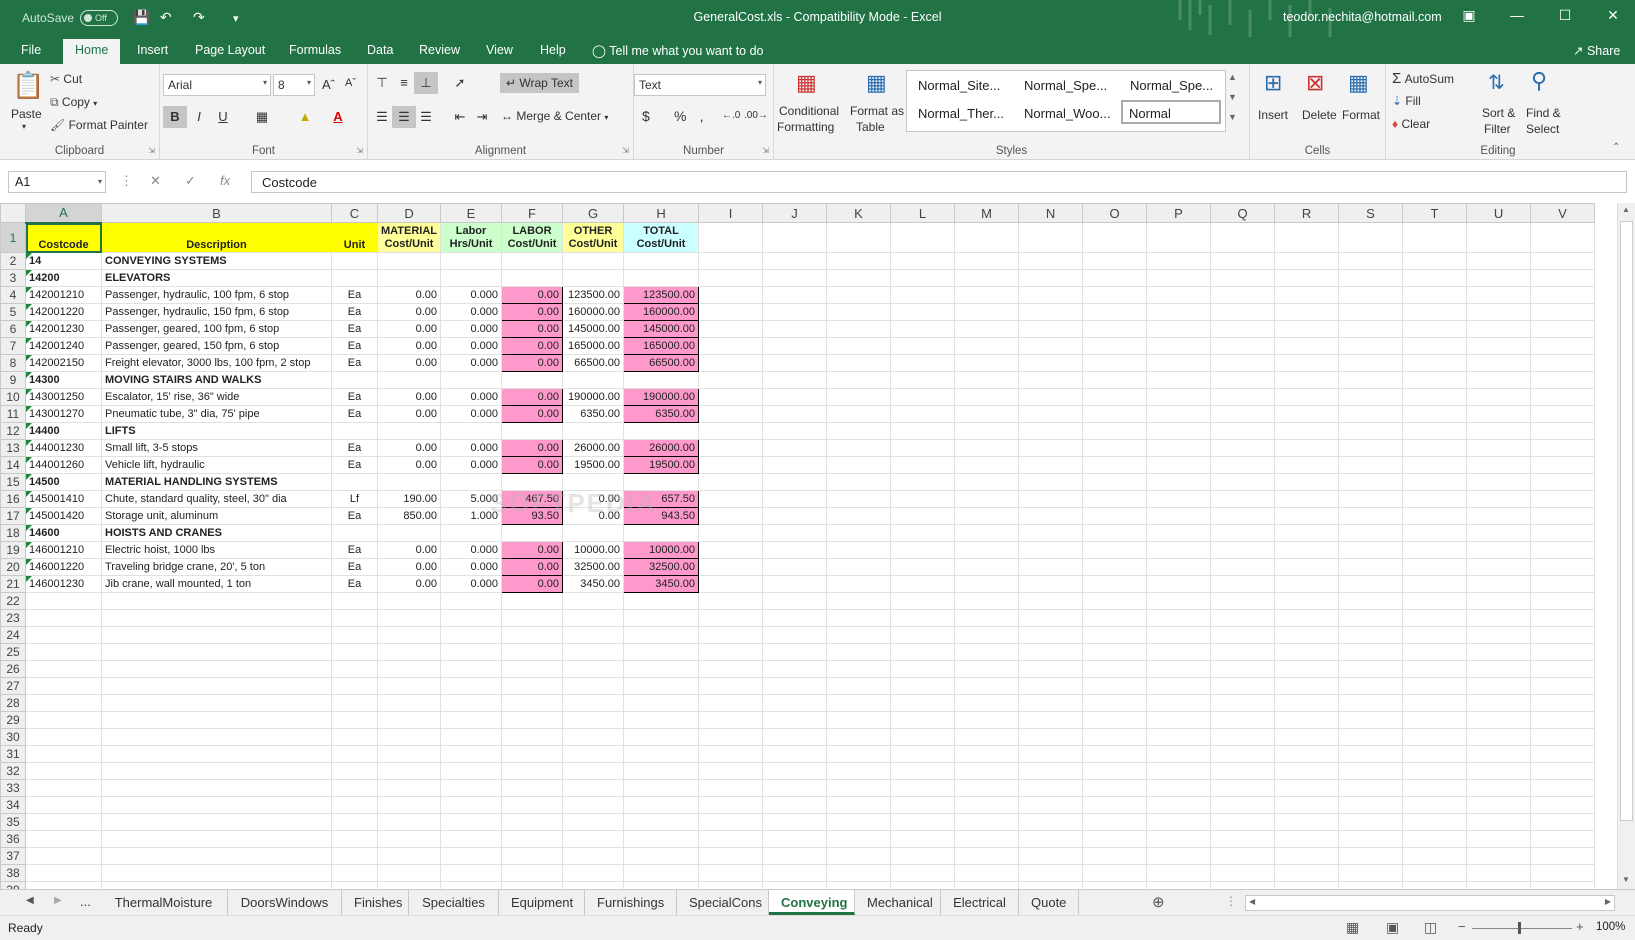 The width and height of the screenshot is (1635, 940). What do you see at coordinates (1315, 83) in the screenshot?
I see `delete-cells-icon: ⊠` at bounding box center [1315, 83].